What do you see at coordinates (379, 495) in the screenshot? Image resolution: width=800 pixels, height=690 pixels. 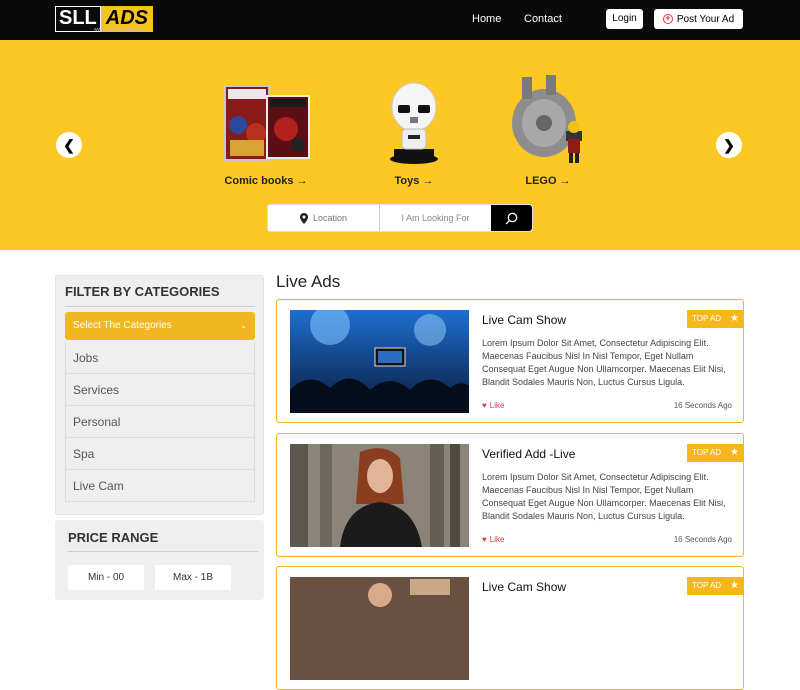 I see `woman-portrait-image` at bounding box center [379, 495].